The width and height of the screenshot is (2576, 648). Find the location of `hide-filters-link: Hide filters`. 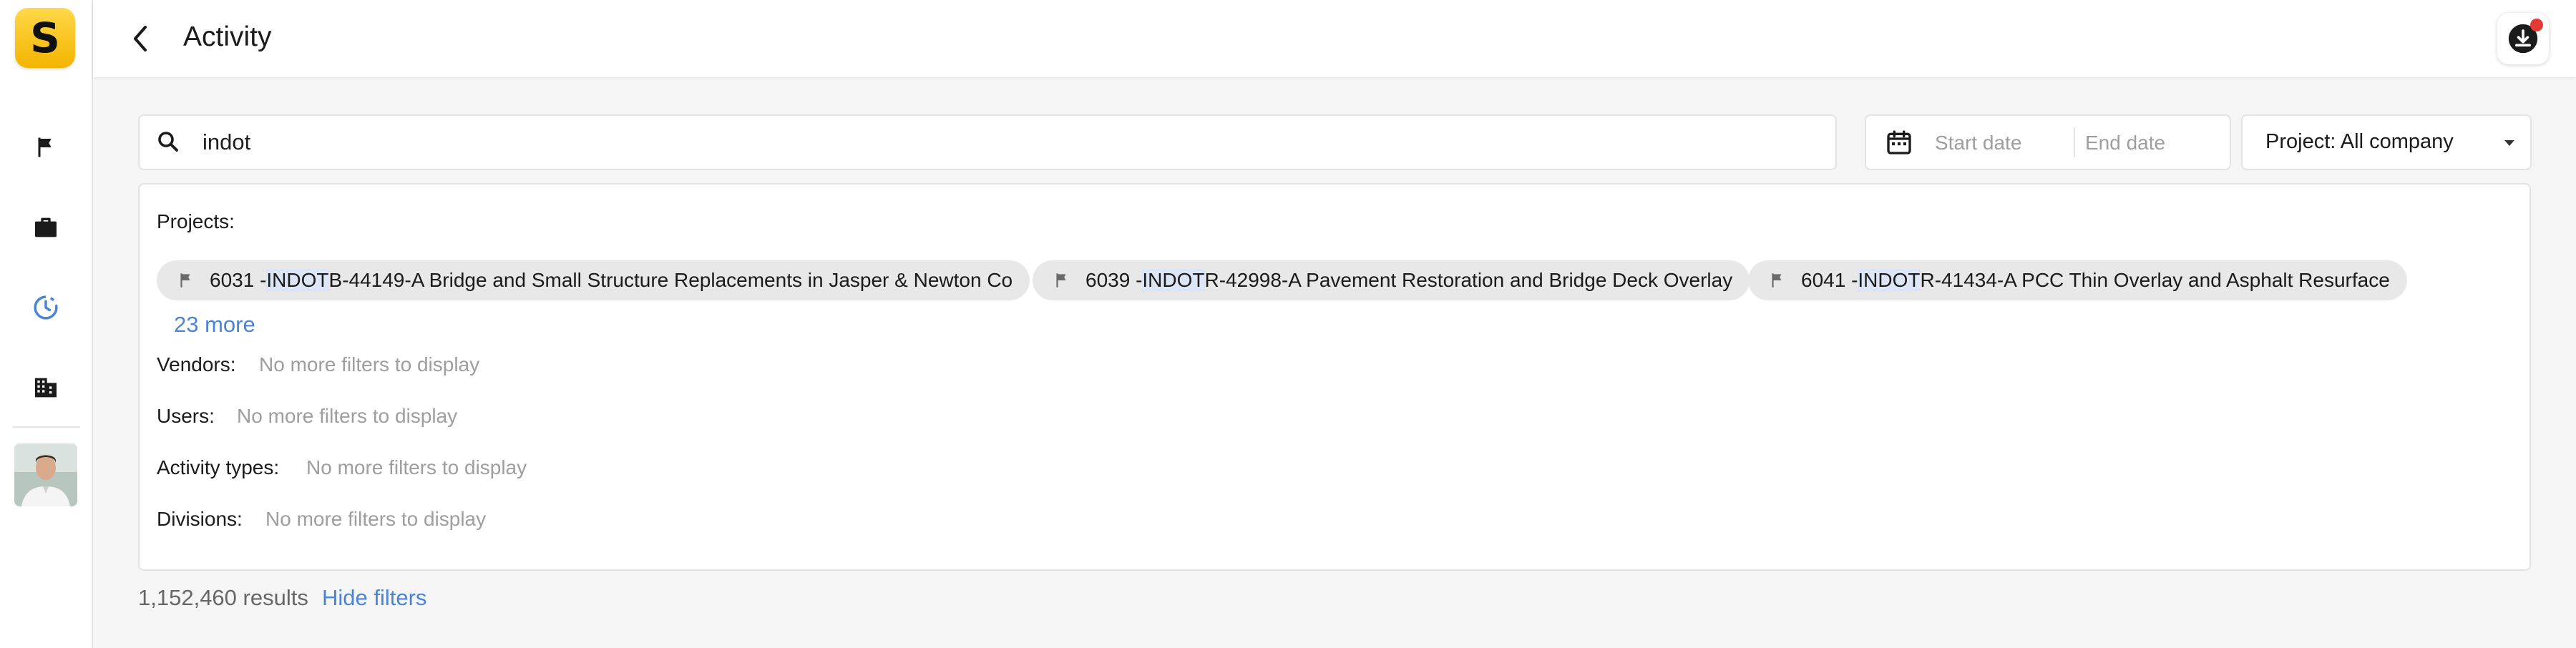

hide-filters-link: Hide filters is located at coordinates (374, 598).